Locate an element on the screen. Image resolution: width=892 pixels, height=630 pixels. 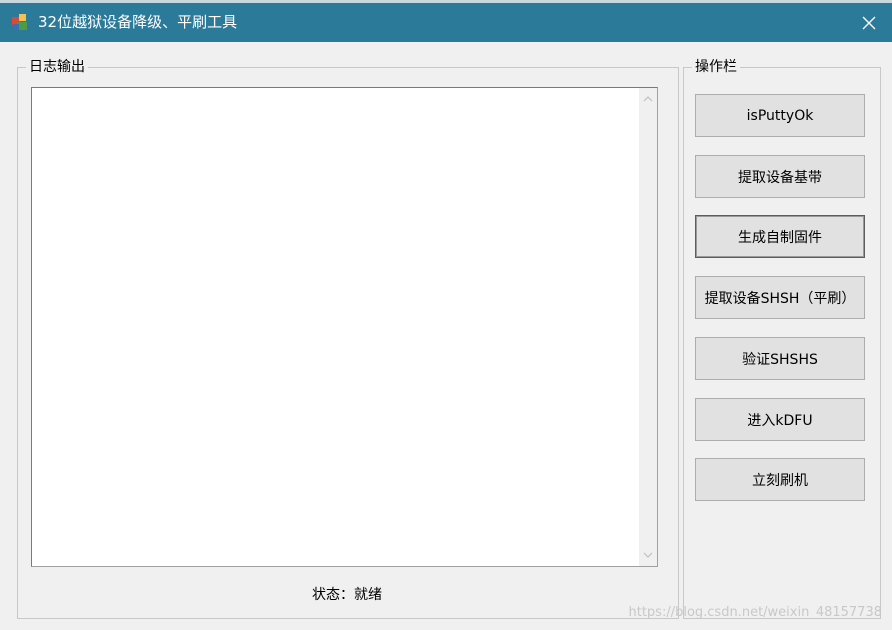
chevron-up-icon is located at coordinates (648, 99).